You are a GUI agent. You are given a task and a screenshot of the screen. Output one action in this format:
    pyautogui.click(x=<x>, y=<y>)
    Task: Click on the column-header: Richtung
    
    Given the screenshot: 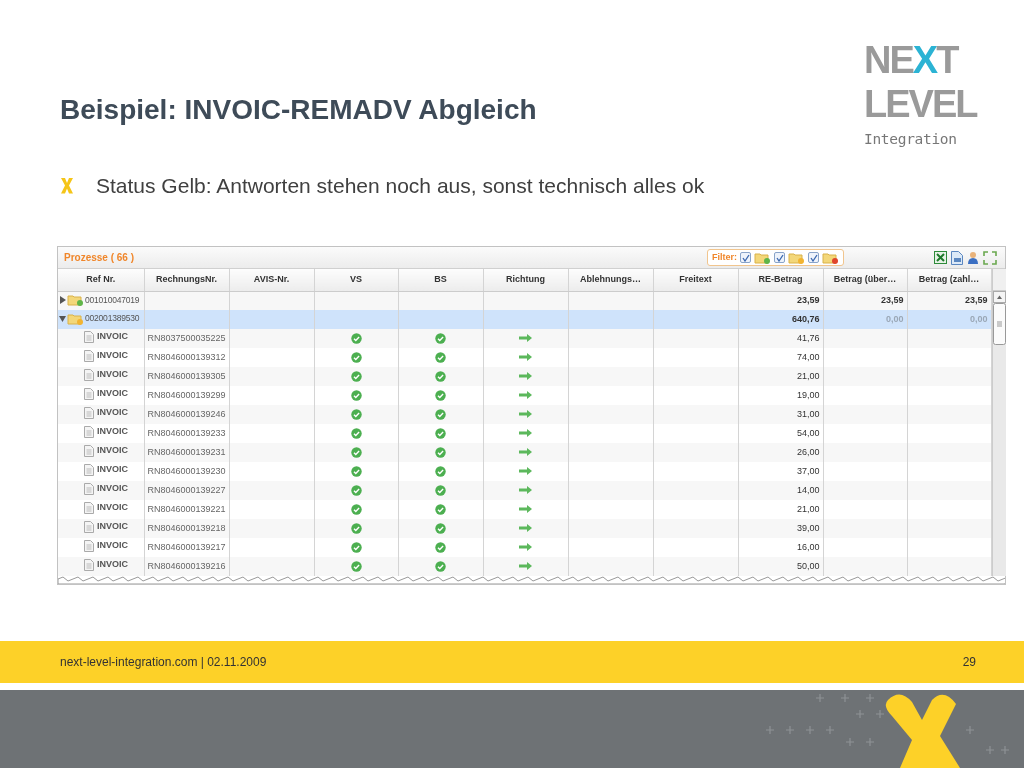 What is the action you would take?
    pyautogui.click(x=525, y=280)
    